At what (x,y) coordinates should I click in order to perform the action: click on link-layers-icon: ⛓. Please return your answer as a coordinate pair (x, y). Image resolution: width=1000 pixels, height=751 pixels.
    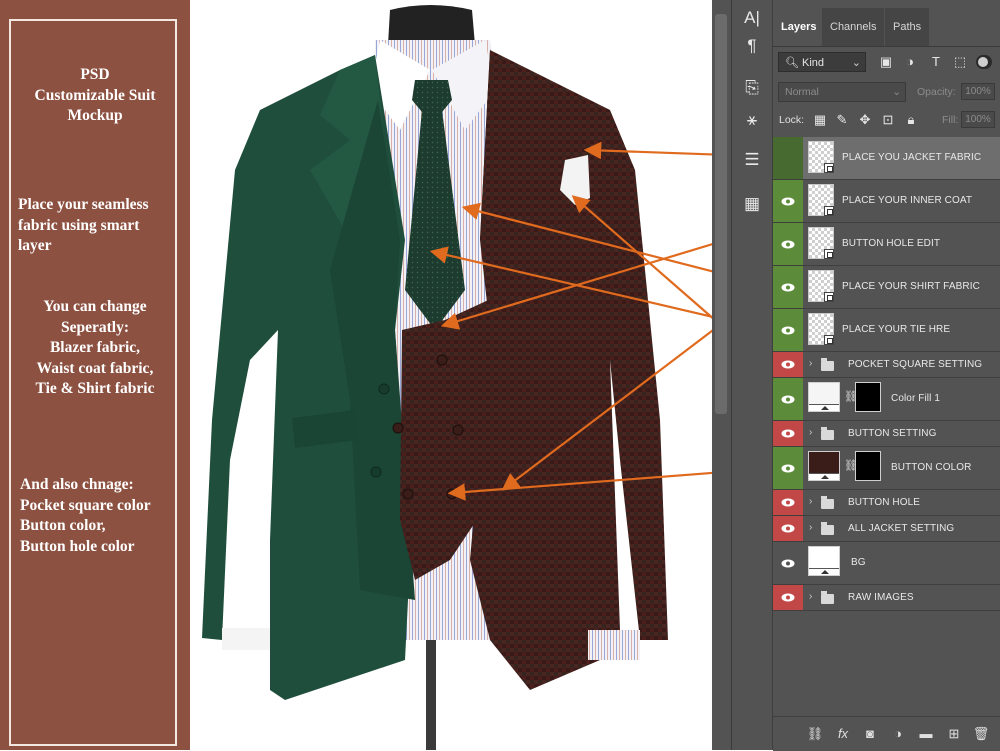
    Looking at the image, I should click on (815, 734).